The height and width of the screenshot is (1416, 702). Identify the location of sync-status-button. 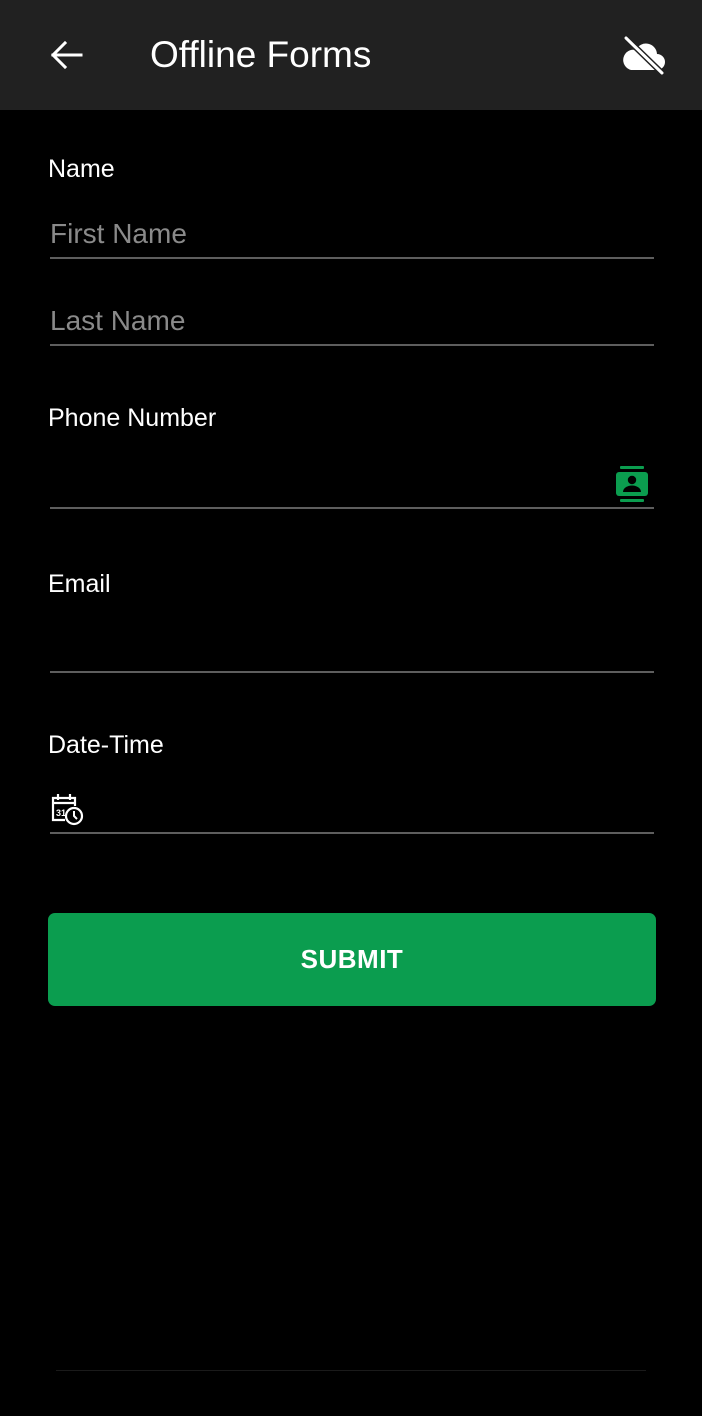
(644, 55).